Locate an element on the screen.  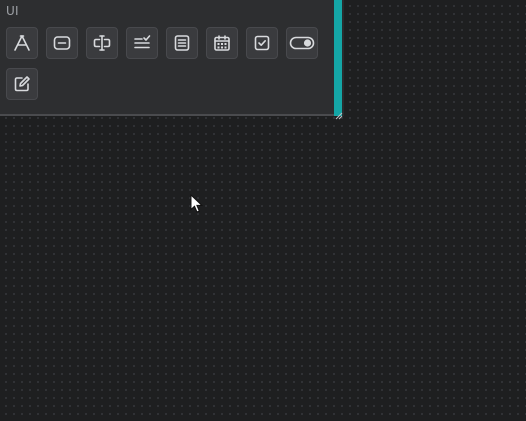
edit-tool-button is located at coordinates (22, 84).